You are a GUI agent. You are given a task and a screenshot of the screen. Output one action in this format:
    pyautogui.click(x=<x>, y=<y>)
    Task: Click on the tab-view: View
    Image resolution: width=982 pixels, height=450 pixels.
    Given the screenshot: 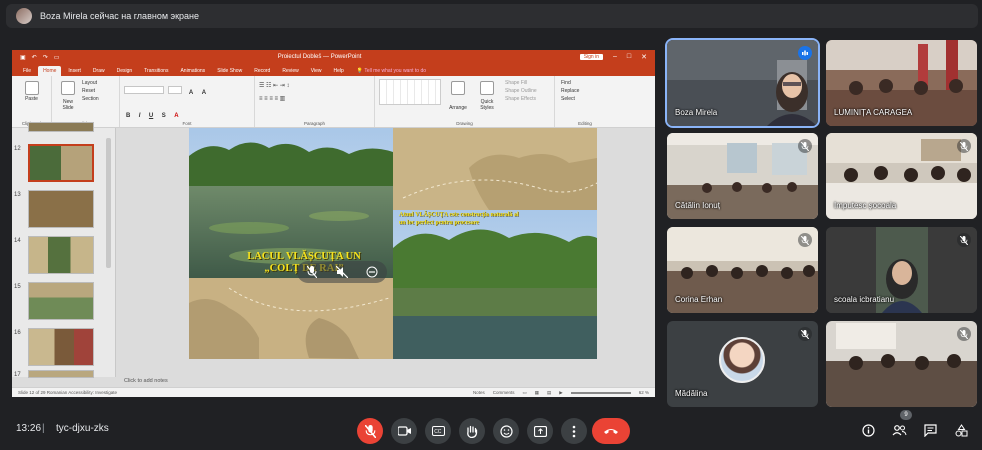 What is the action you would take?
    pyautogui.click(x=316, y=71)
    